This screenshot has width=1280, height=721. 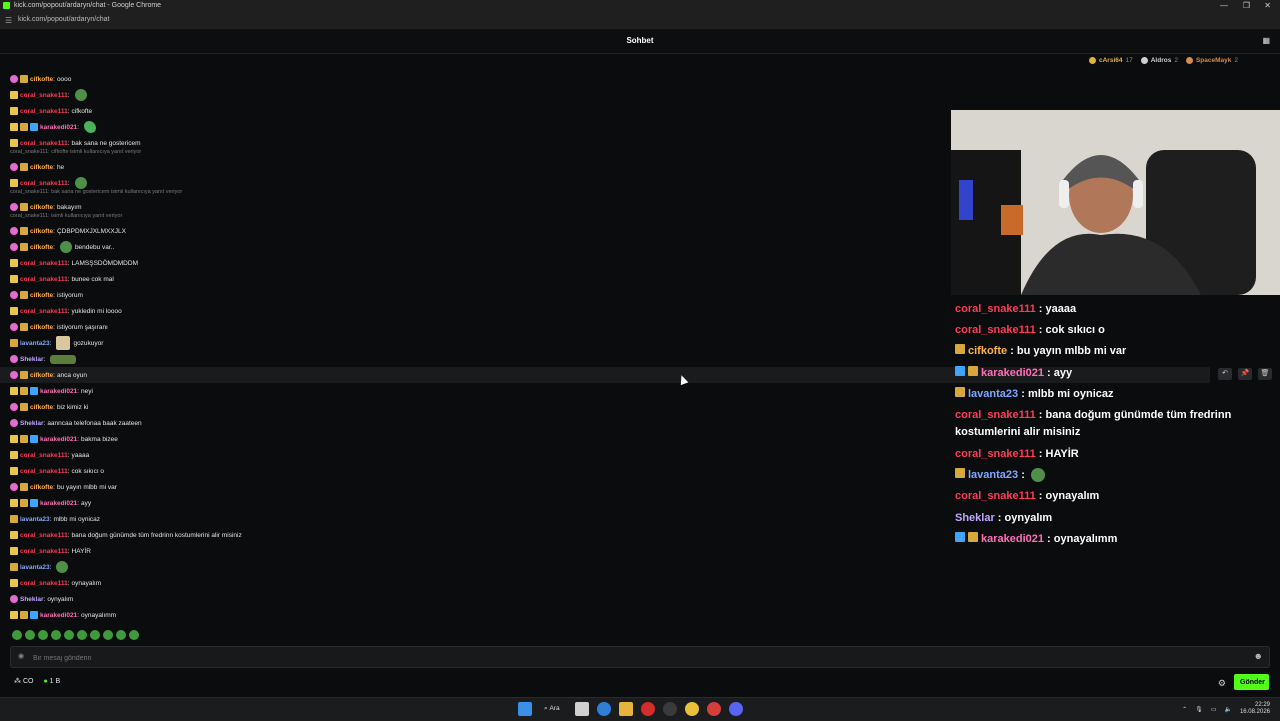 I want to click on message-composer: ◉ ☻, so click(x=640, y=657).